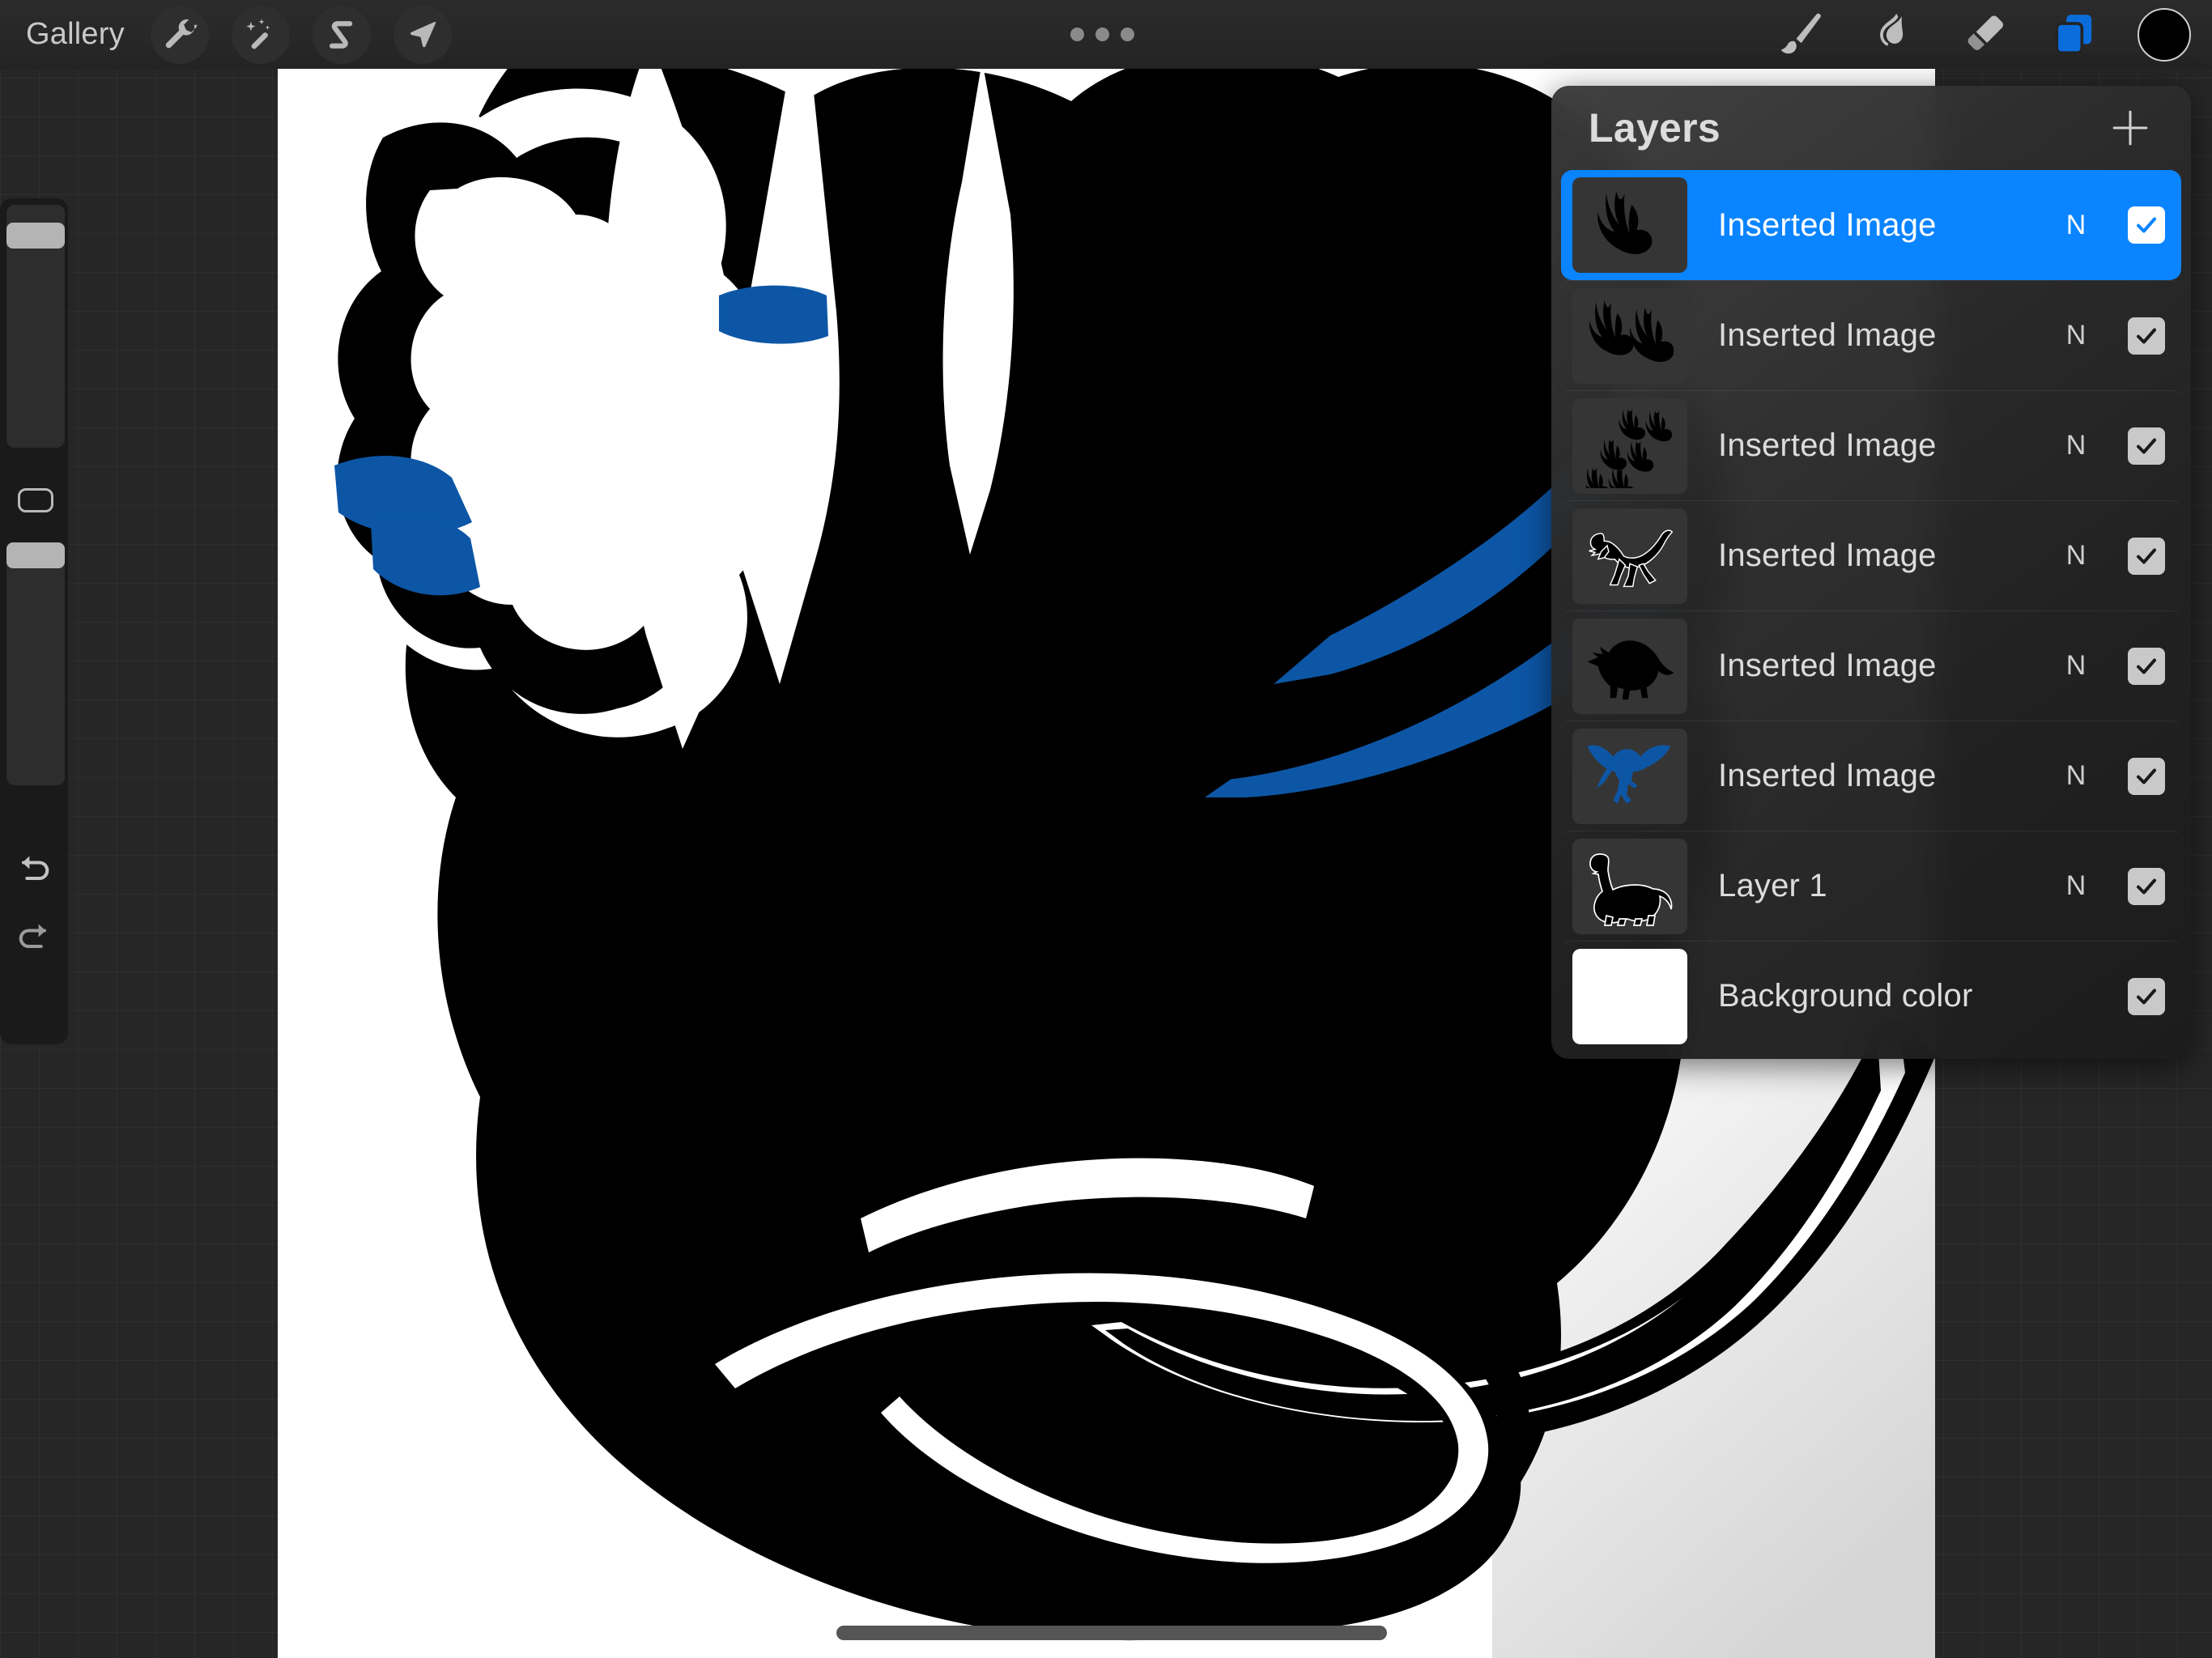 This screenshot has width=2212, height=1658. I want to click on top-toolbar: Gallery, so click(1106, 34).